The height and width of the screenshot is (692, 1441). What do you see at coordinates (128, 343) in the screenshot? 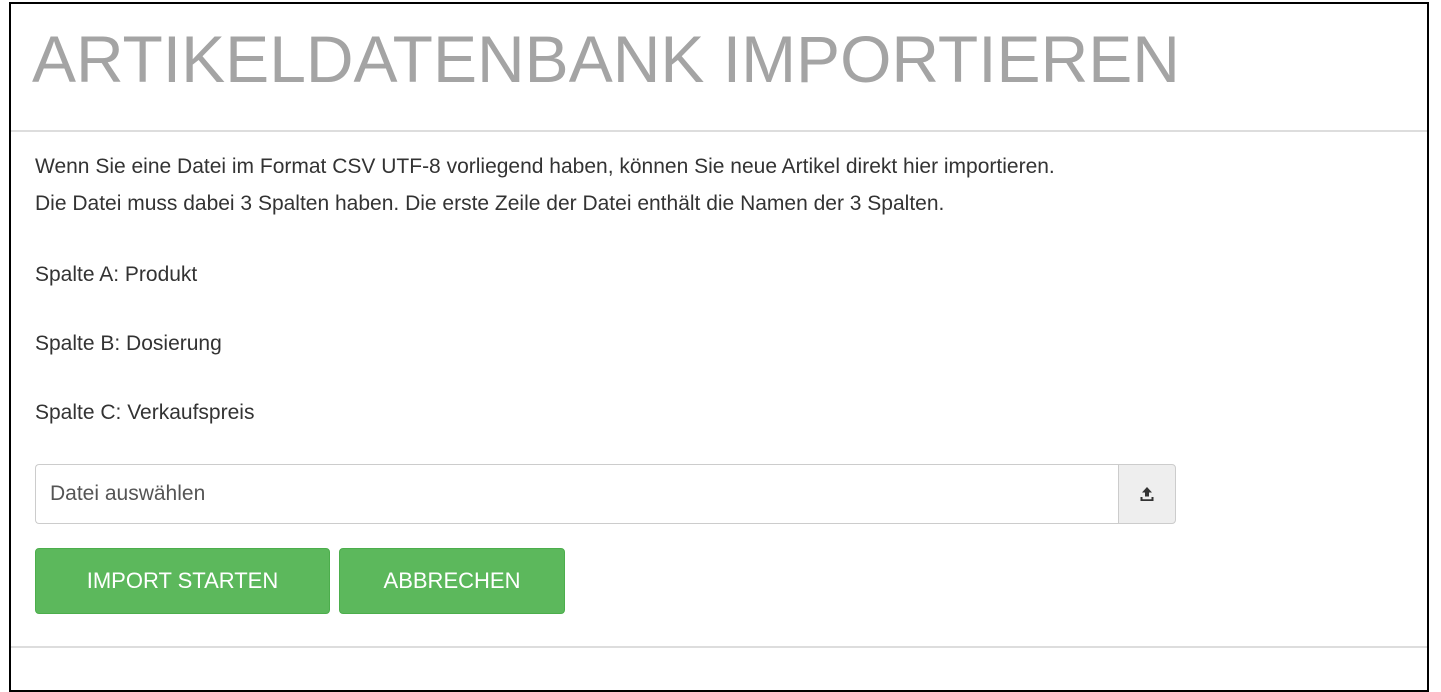
I see `column-b-label: Spalte B: Dosierung` at bounding box center [128, 343].